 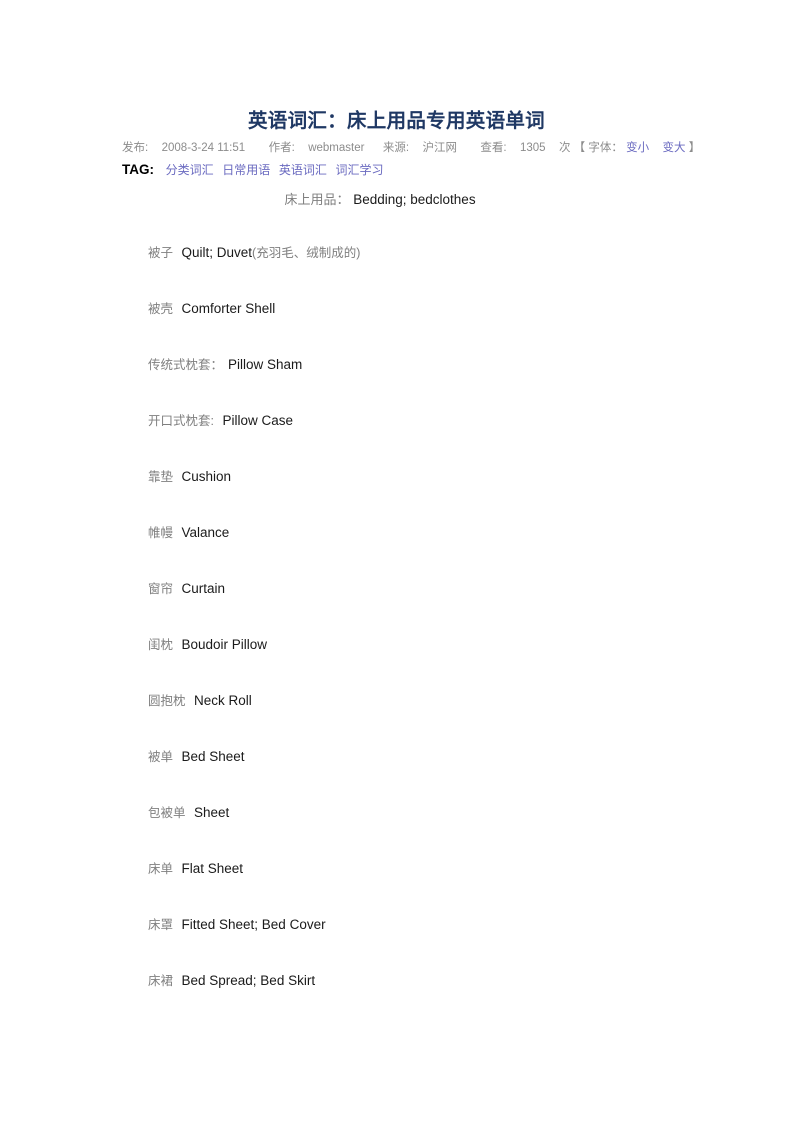 What do you see at coordinates (532, 148) in the screenshot?
I see `views-count: 1305` at bounding box center [532, 148].